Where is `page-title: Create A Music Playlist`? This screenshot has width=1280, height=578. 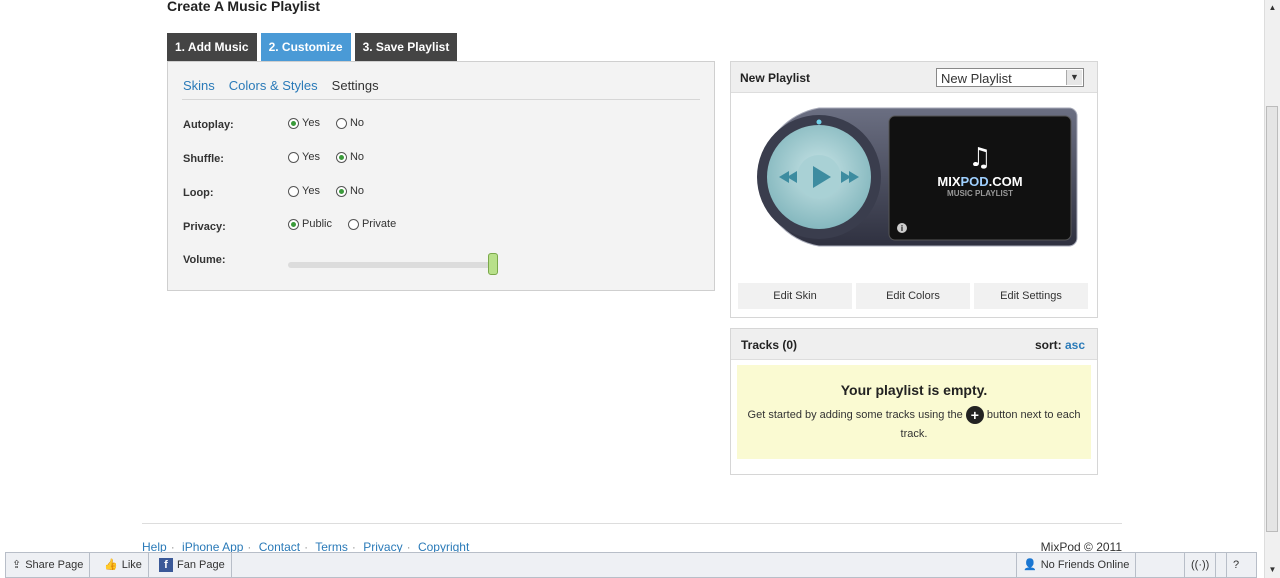 page-title: Create A Music Playlist is located at coordinates (244, 7).